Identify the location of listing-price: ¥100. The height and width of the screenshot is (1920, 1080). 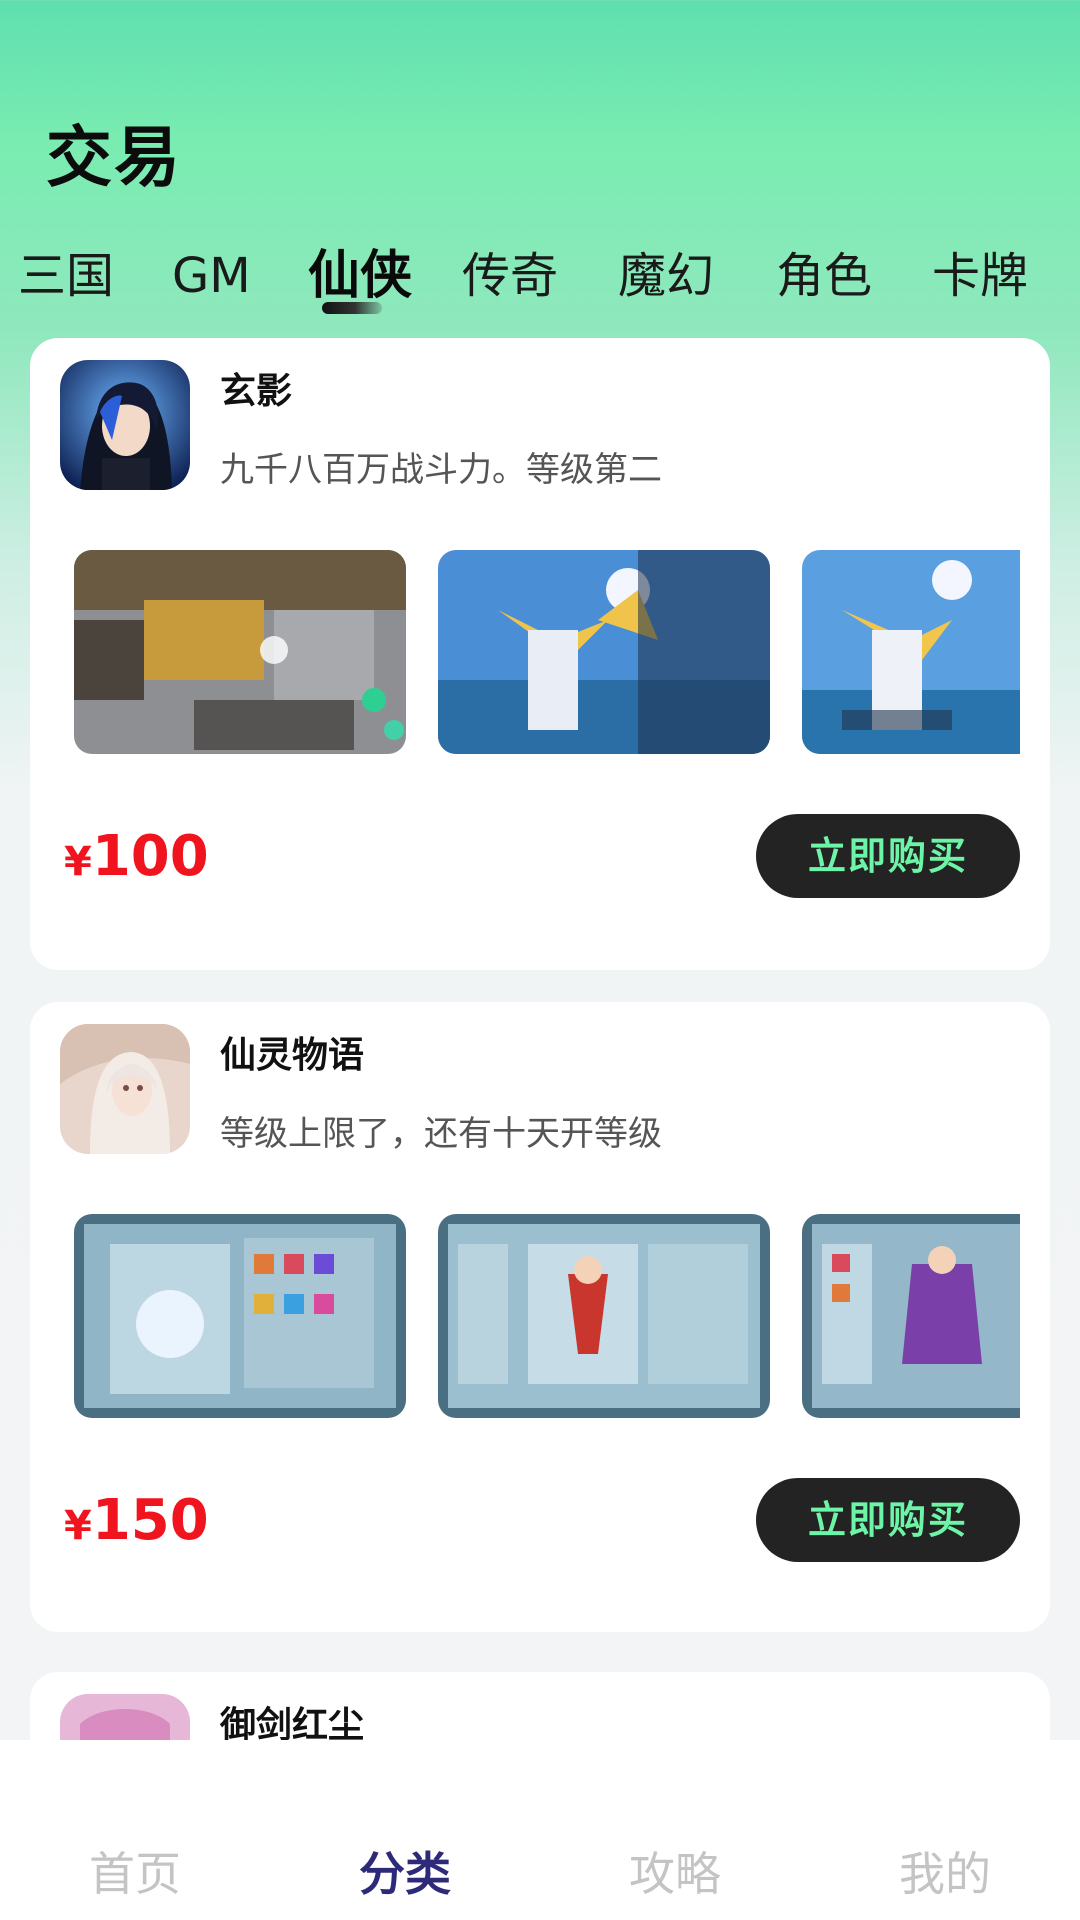
(136, 856).